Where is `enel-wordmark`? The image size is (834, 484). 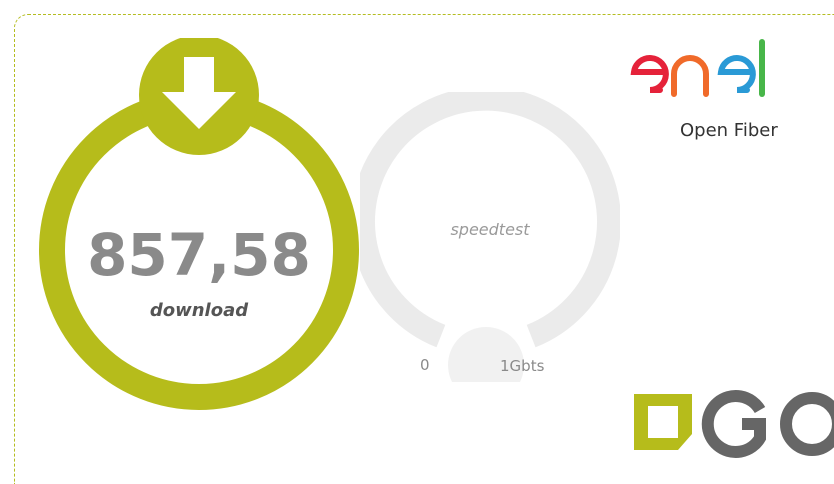
enel-wordmark is located at coordinates (697, 68).